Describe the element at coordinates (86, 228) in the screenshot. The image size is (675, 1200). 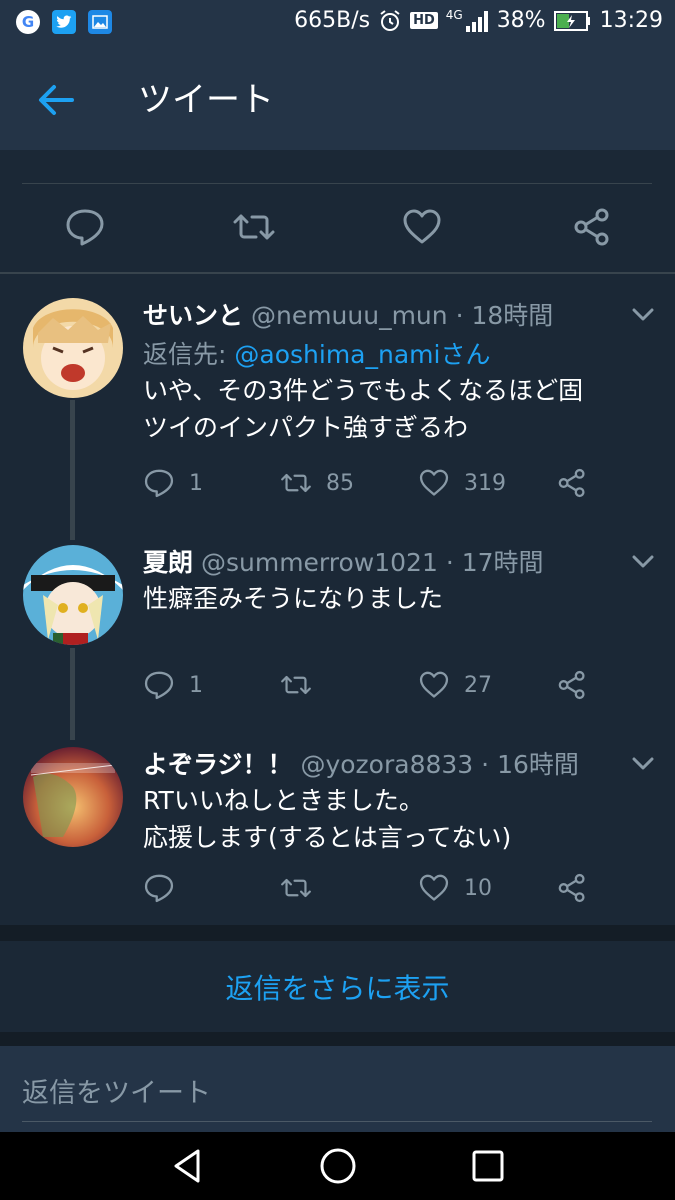
I see `main-reply-icon` at that location.